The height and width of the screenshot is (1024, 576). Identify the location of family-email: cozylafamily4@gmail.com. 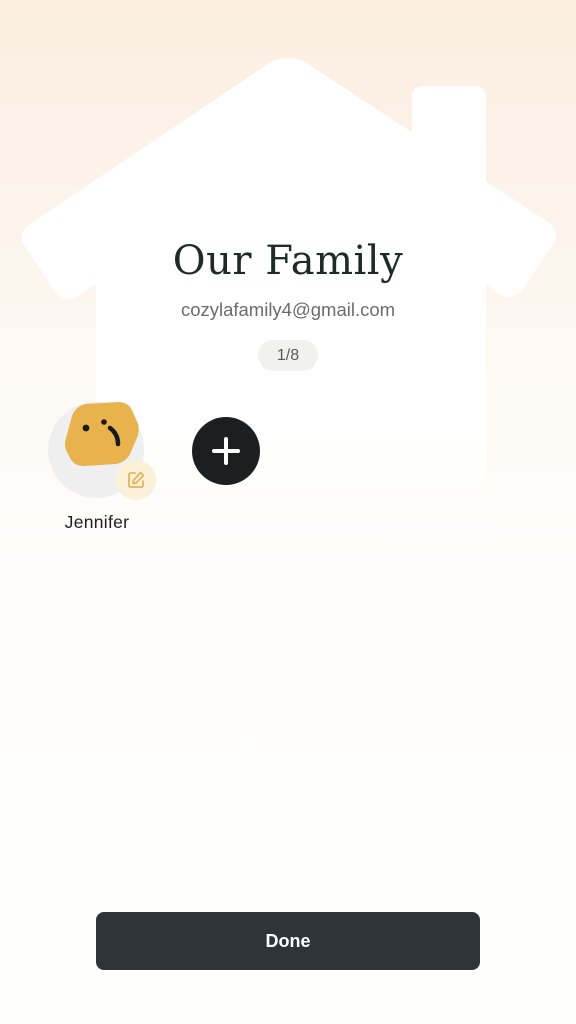
(288, 309).